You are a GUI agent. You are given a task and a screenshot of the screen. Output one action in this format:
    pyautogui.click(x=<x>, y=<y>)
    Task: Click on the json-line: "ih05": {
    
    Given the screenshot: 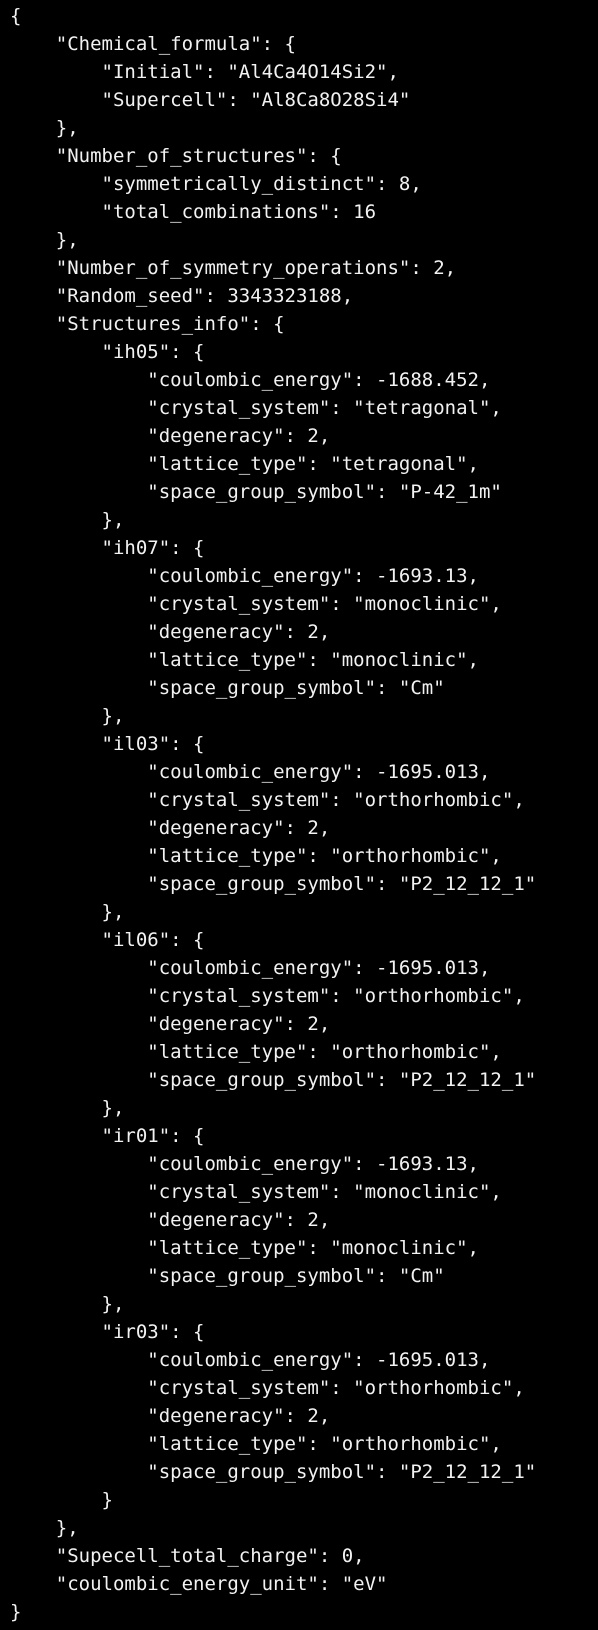 What is the action you would take?
    pyautogui.click(x=107, y=352)
    